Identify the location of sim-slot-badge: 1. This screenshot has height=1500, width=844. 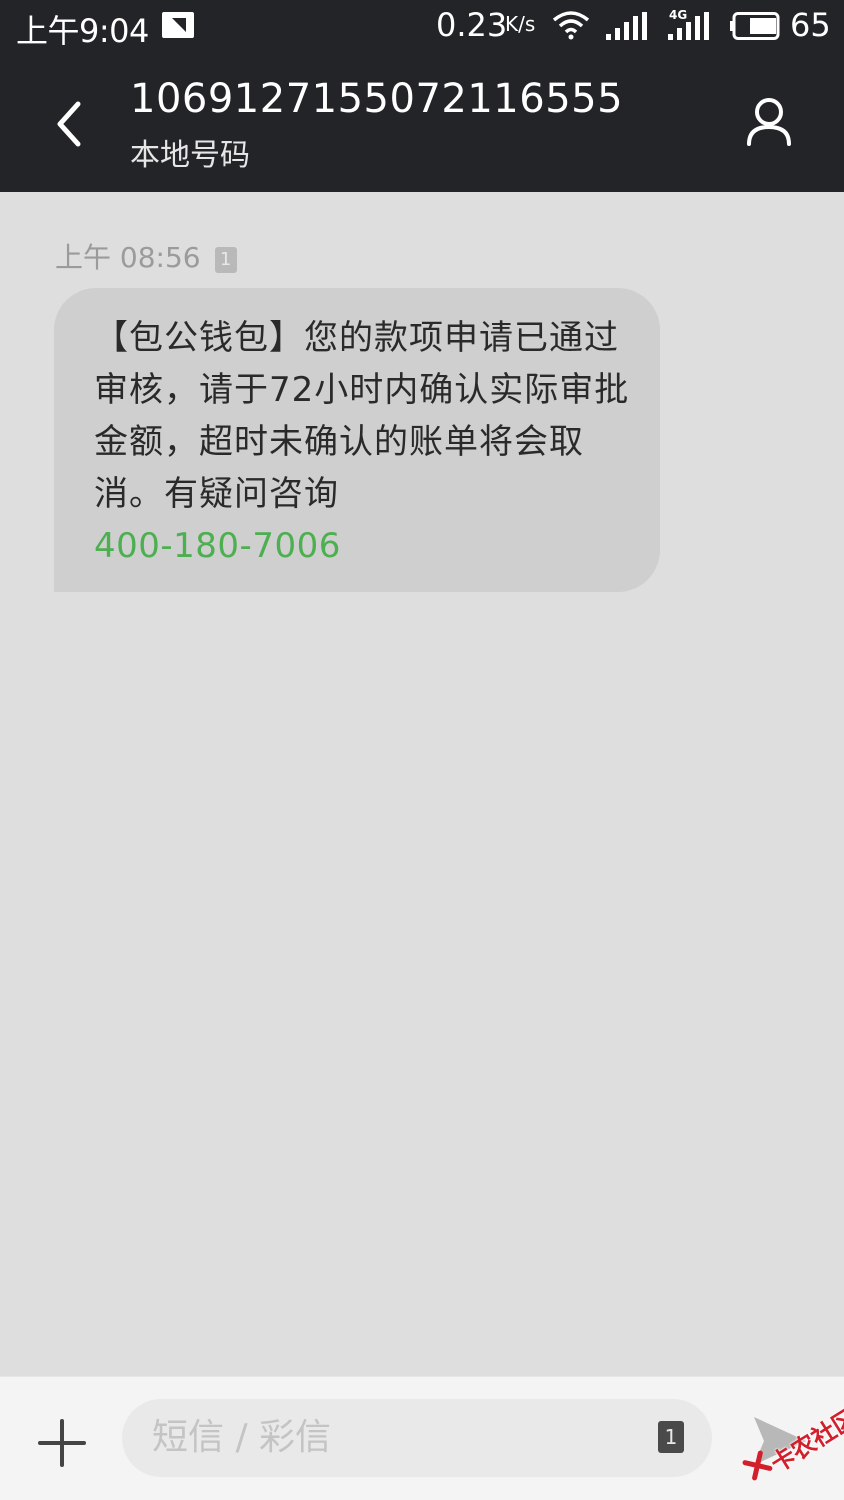
(225, 260).